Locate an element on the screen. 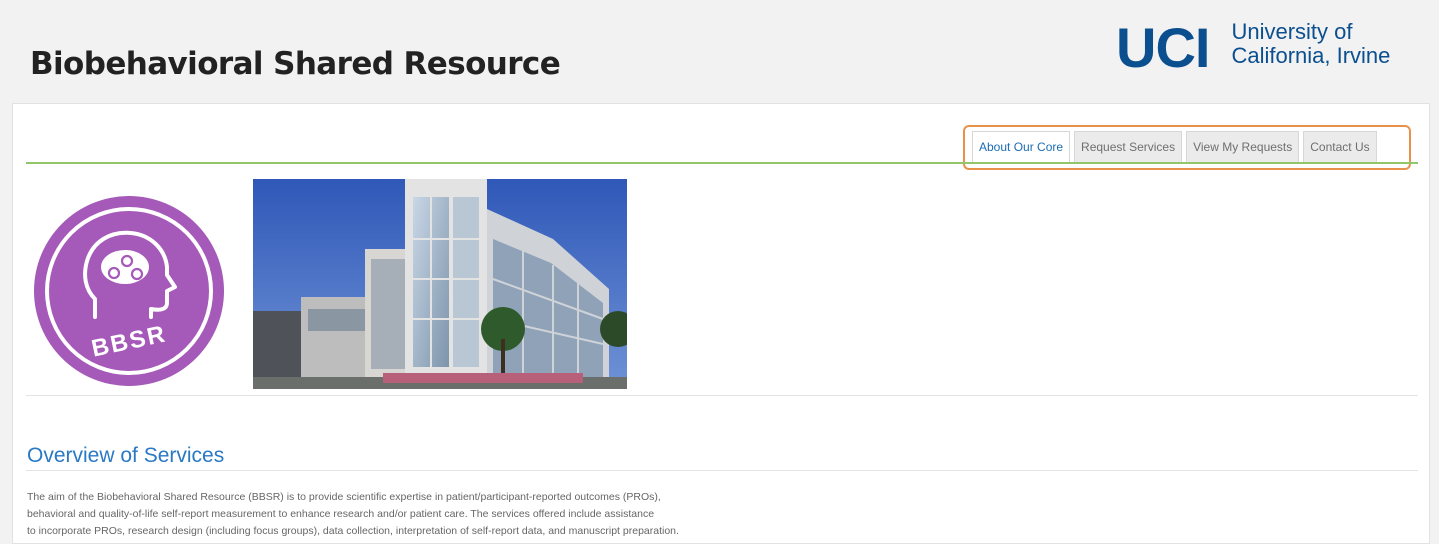  overview-title: Overview of Services is located at coordinates (126, 455).